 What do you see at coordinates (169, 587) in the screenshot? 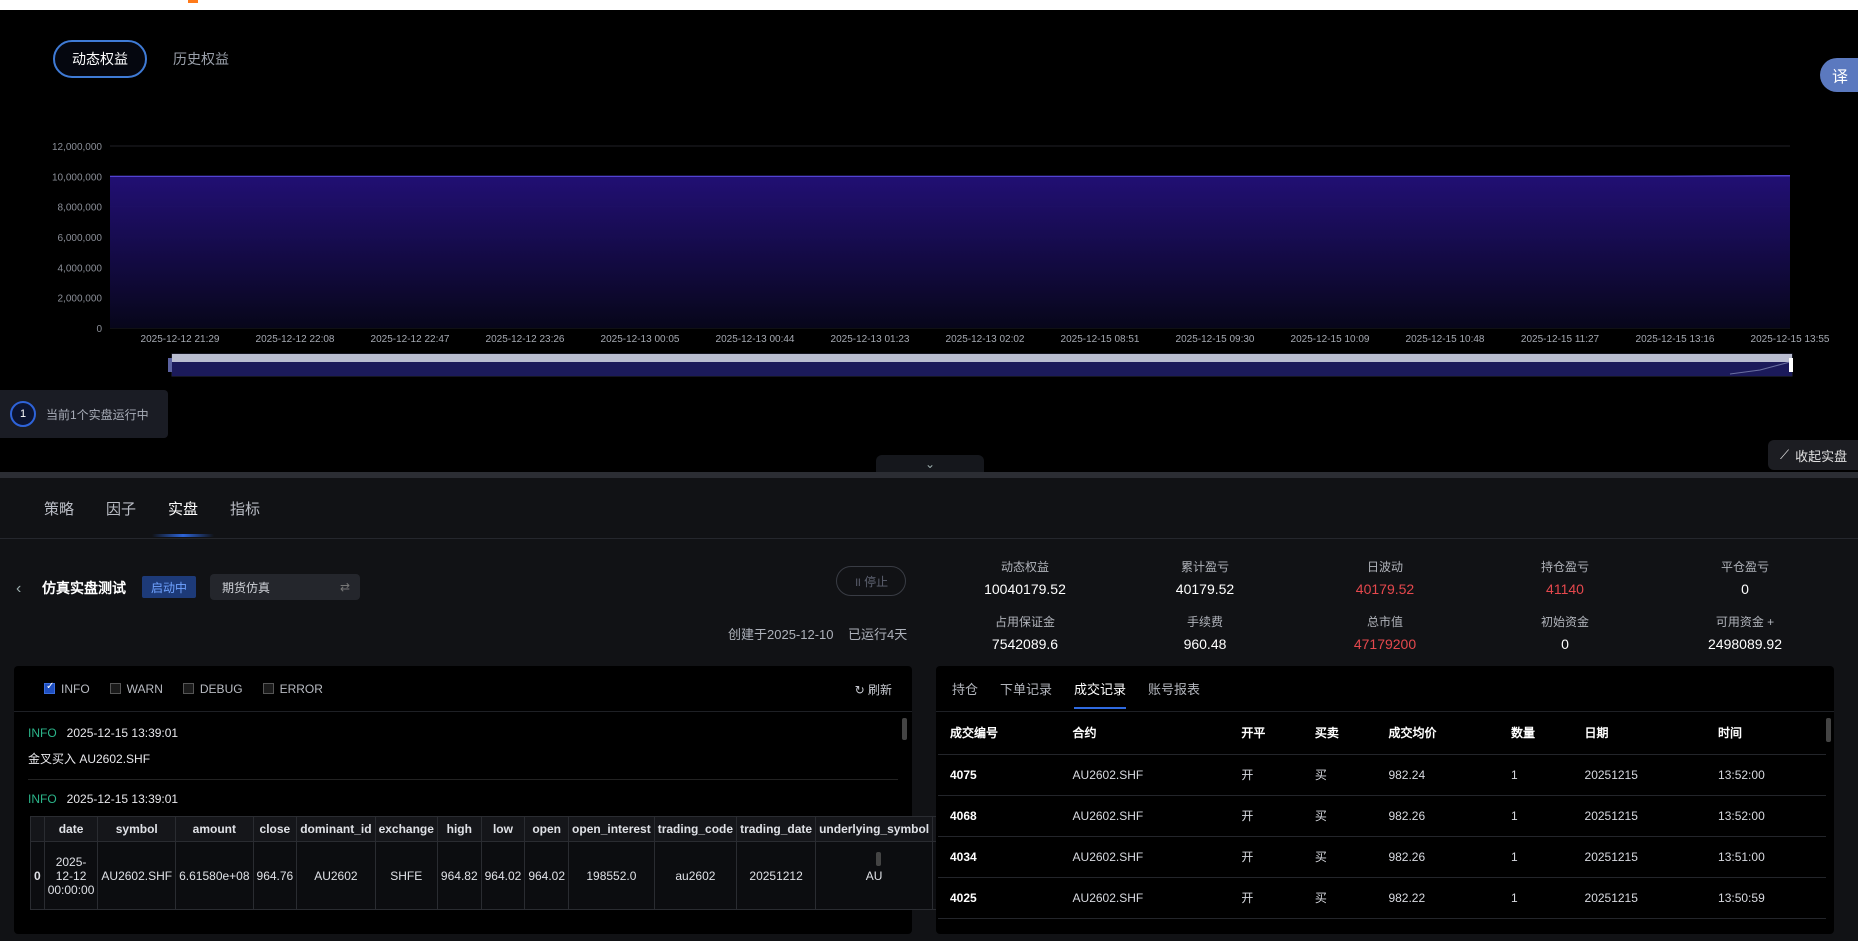
I see `status-badge: 启动中` at bounding box center [169, 587].